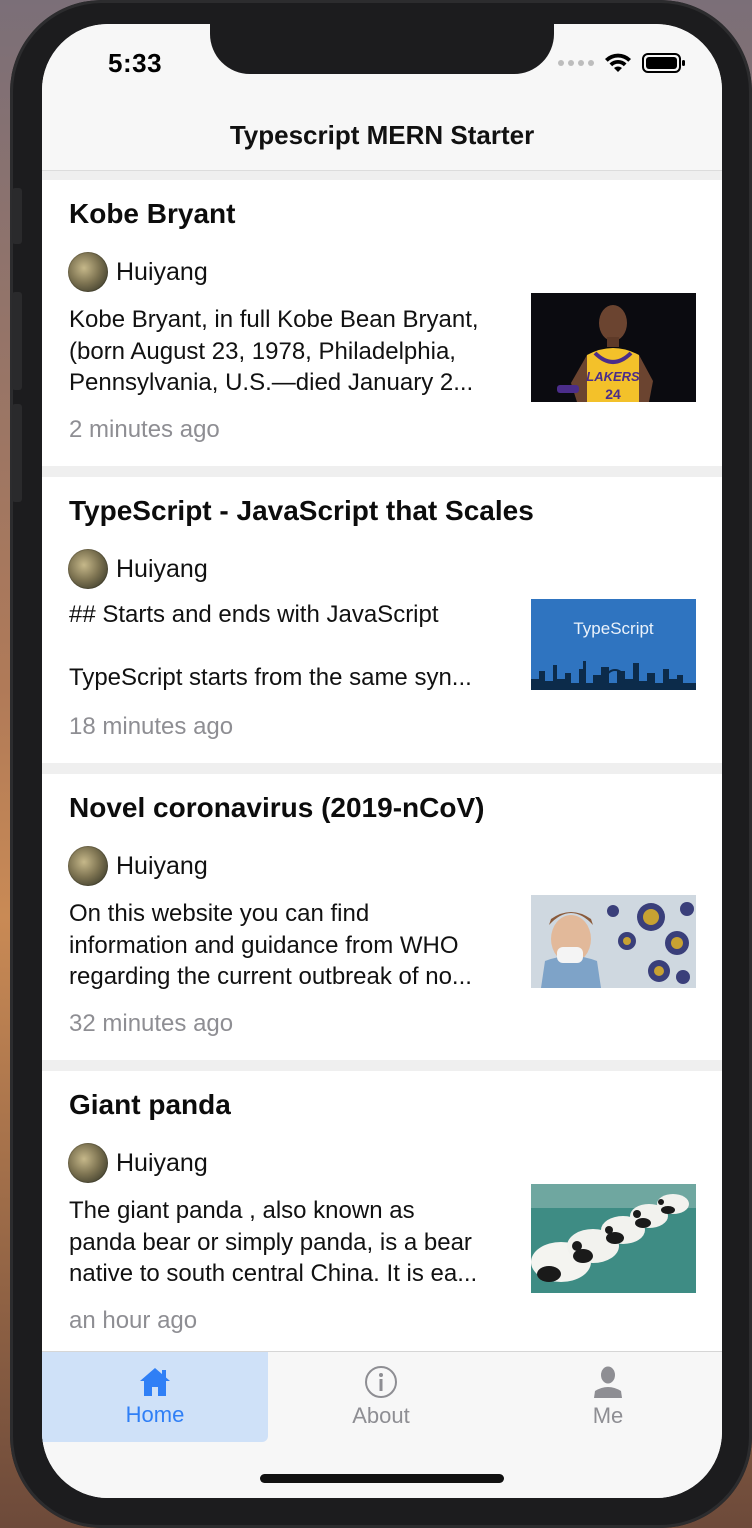  What do you see at coordinates (133, 1320) in the screenshot?
I see `article-timestamp: an hour ago` at bounding box center [133, 1320].